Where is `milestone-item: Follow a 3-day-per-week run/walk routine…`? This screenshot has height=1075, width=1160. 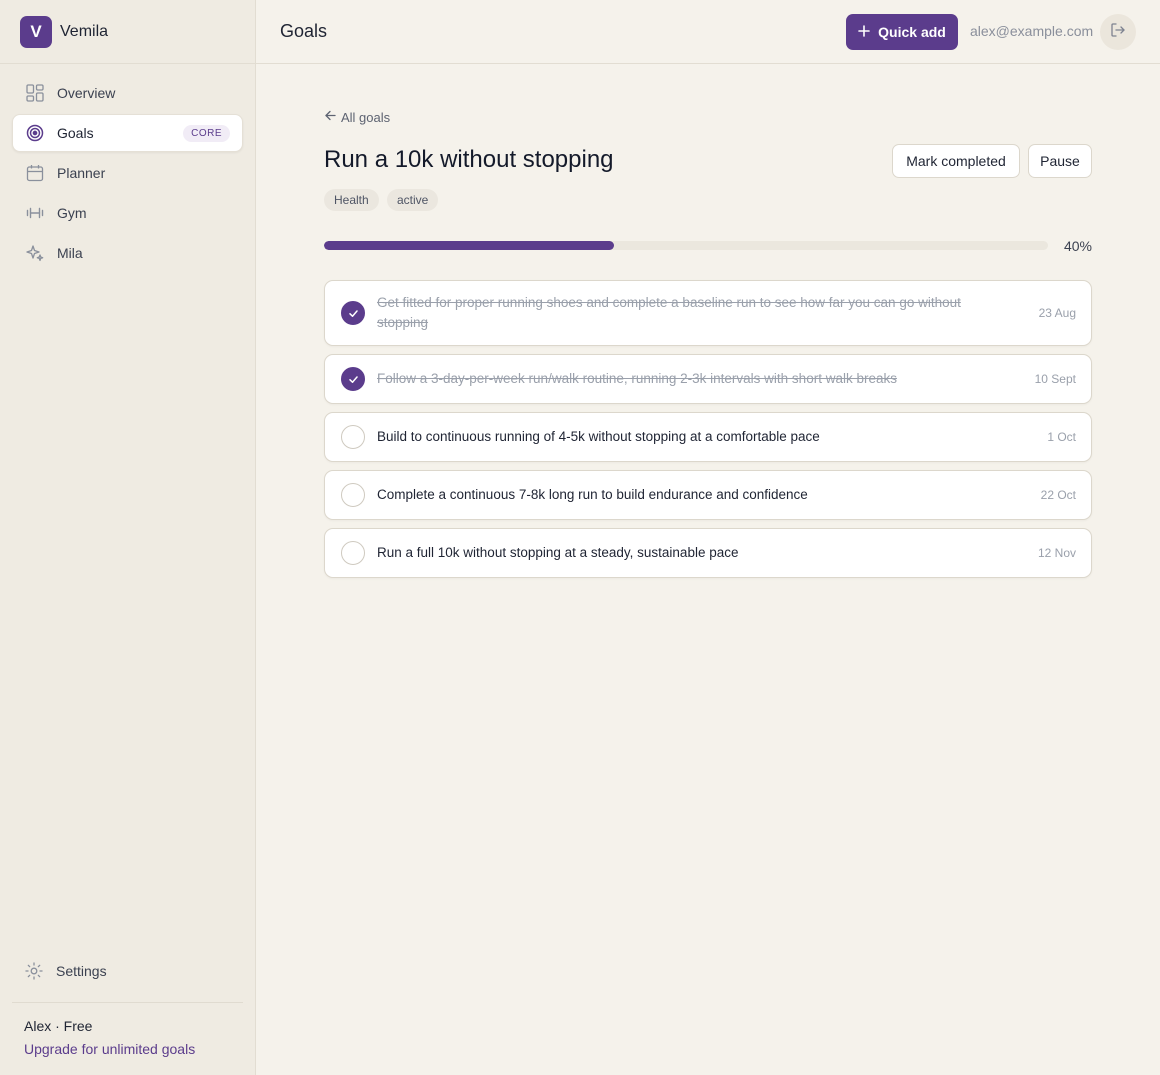
milestone-item: Follow a 3-day-per-week run/walk routine… is located at coordinates (708, 379).